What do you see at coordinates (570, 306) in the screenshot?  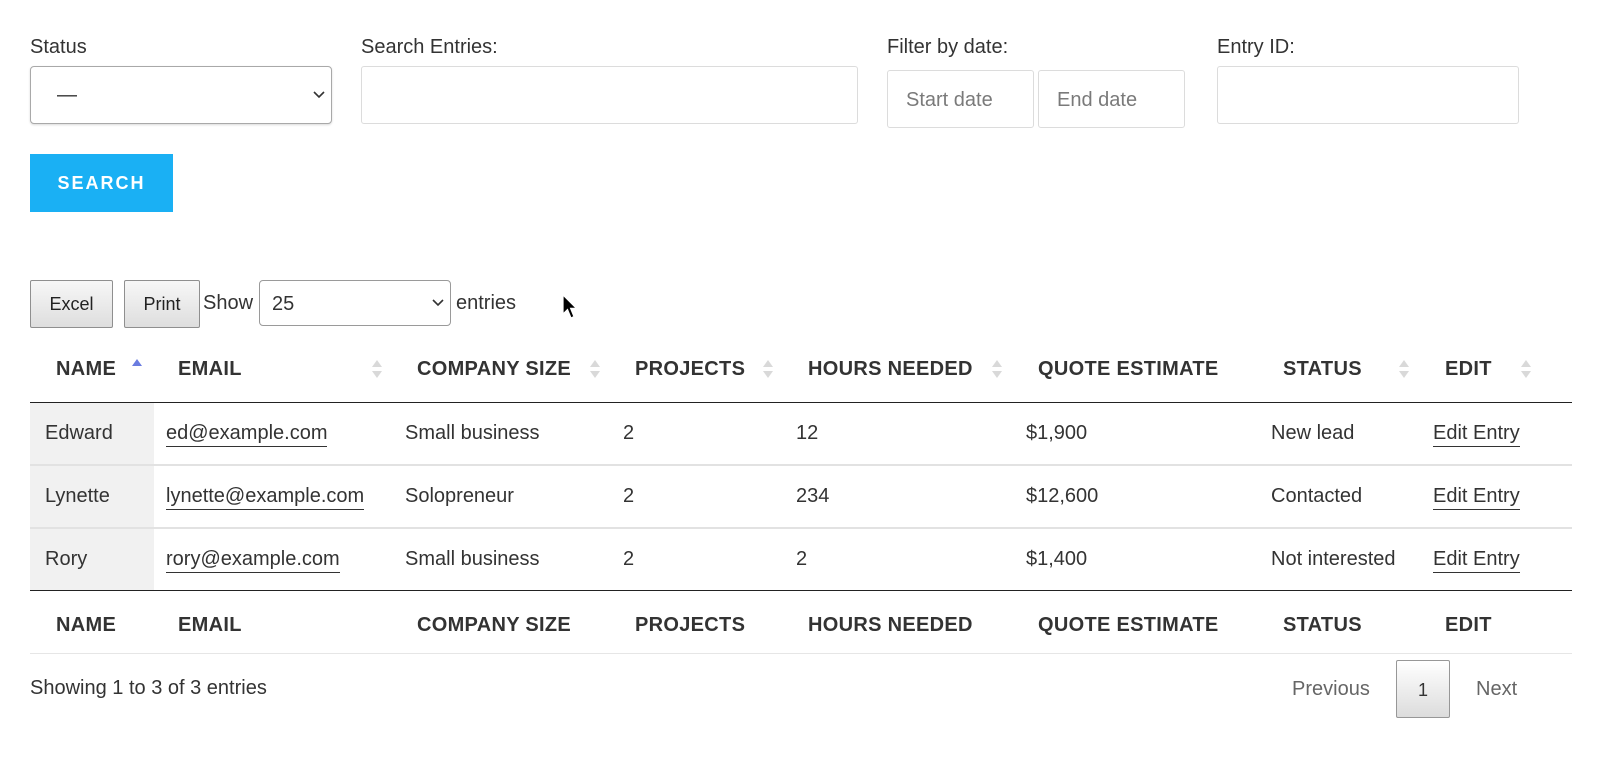 I see `mouse-cursor-icon` at bounding box center [570, 306].